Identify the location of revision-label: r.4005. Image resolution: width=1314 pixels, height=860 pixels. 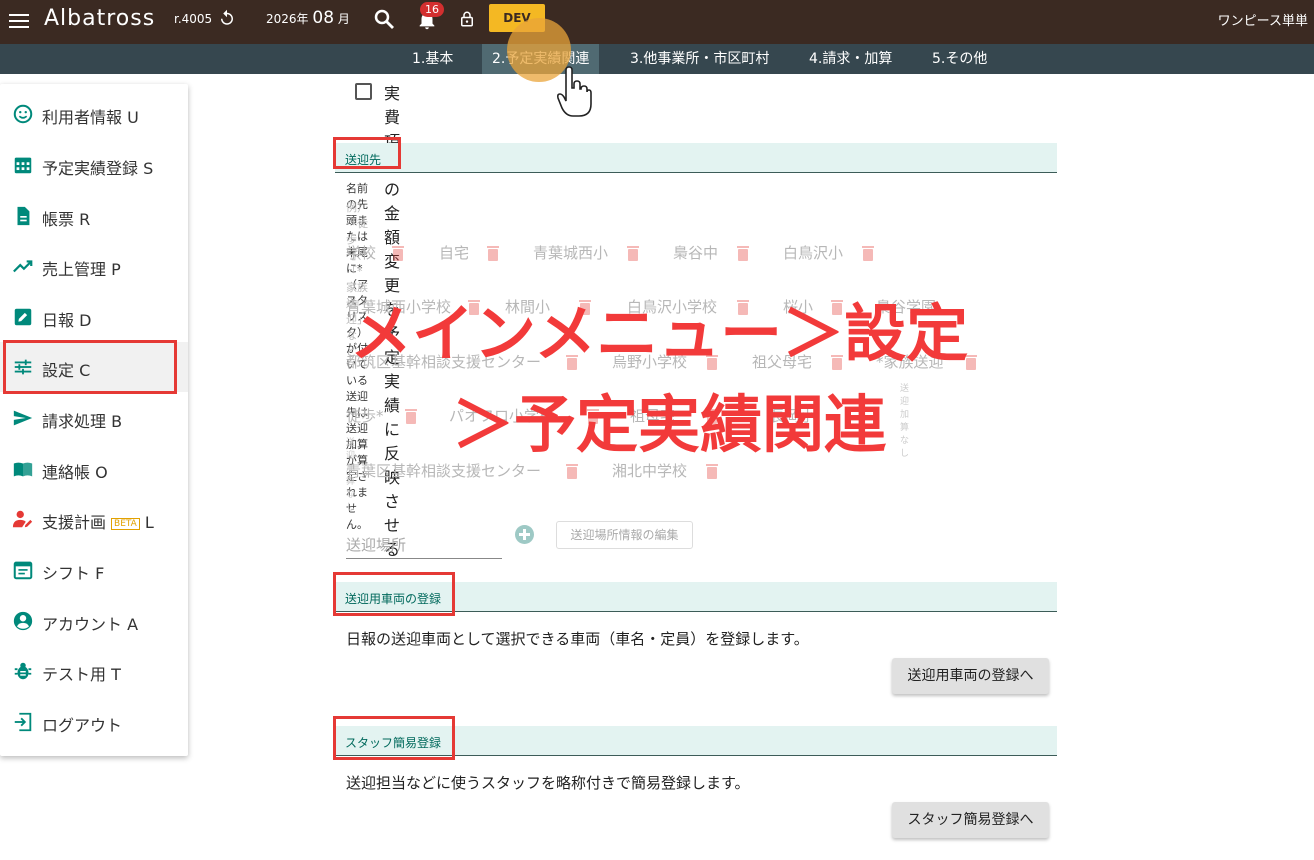
(193, 19).